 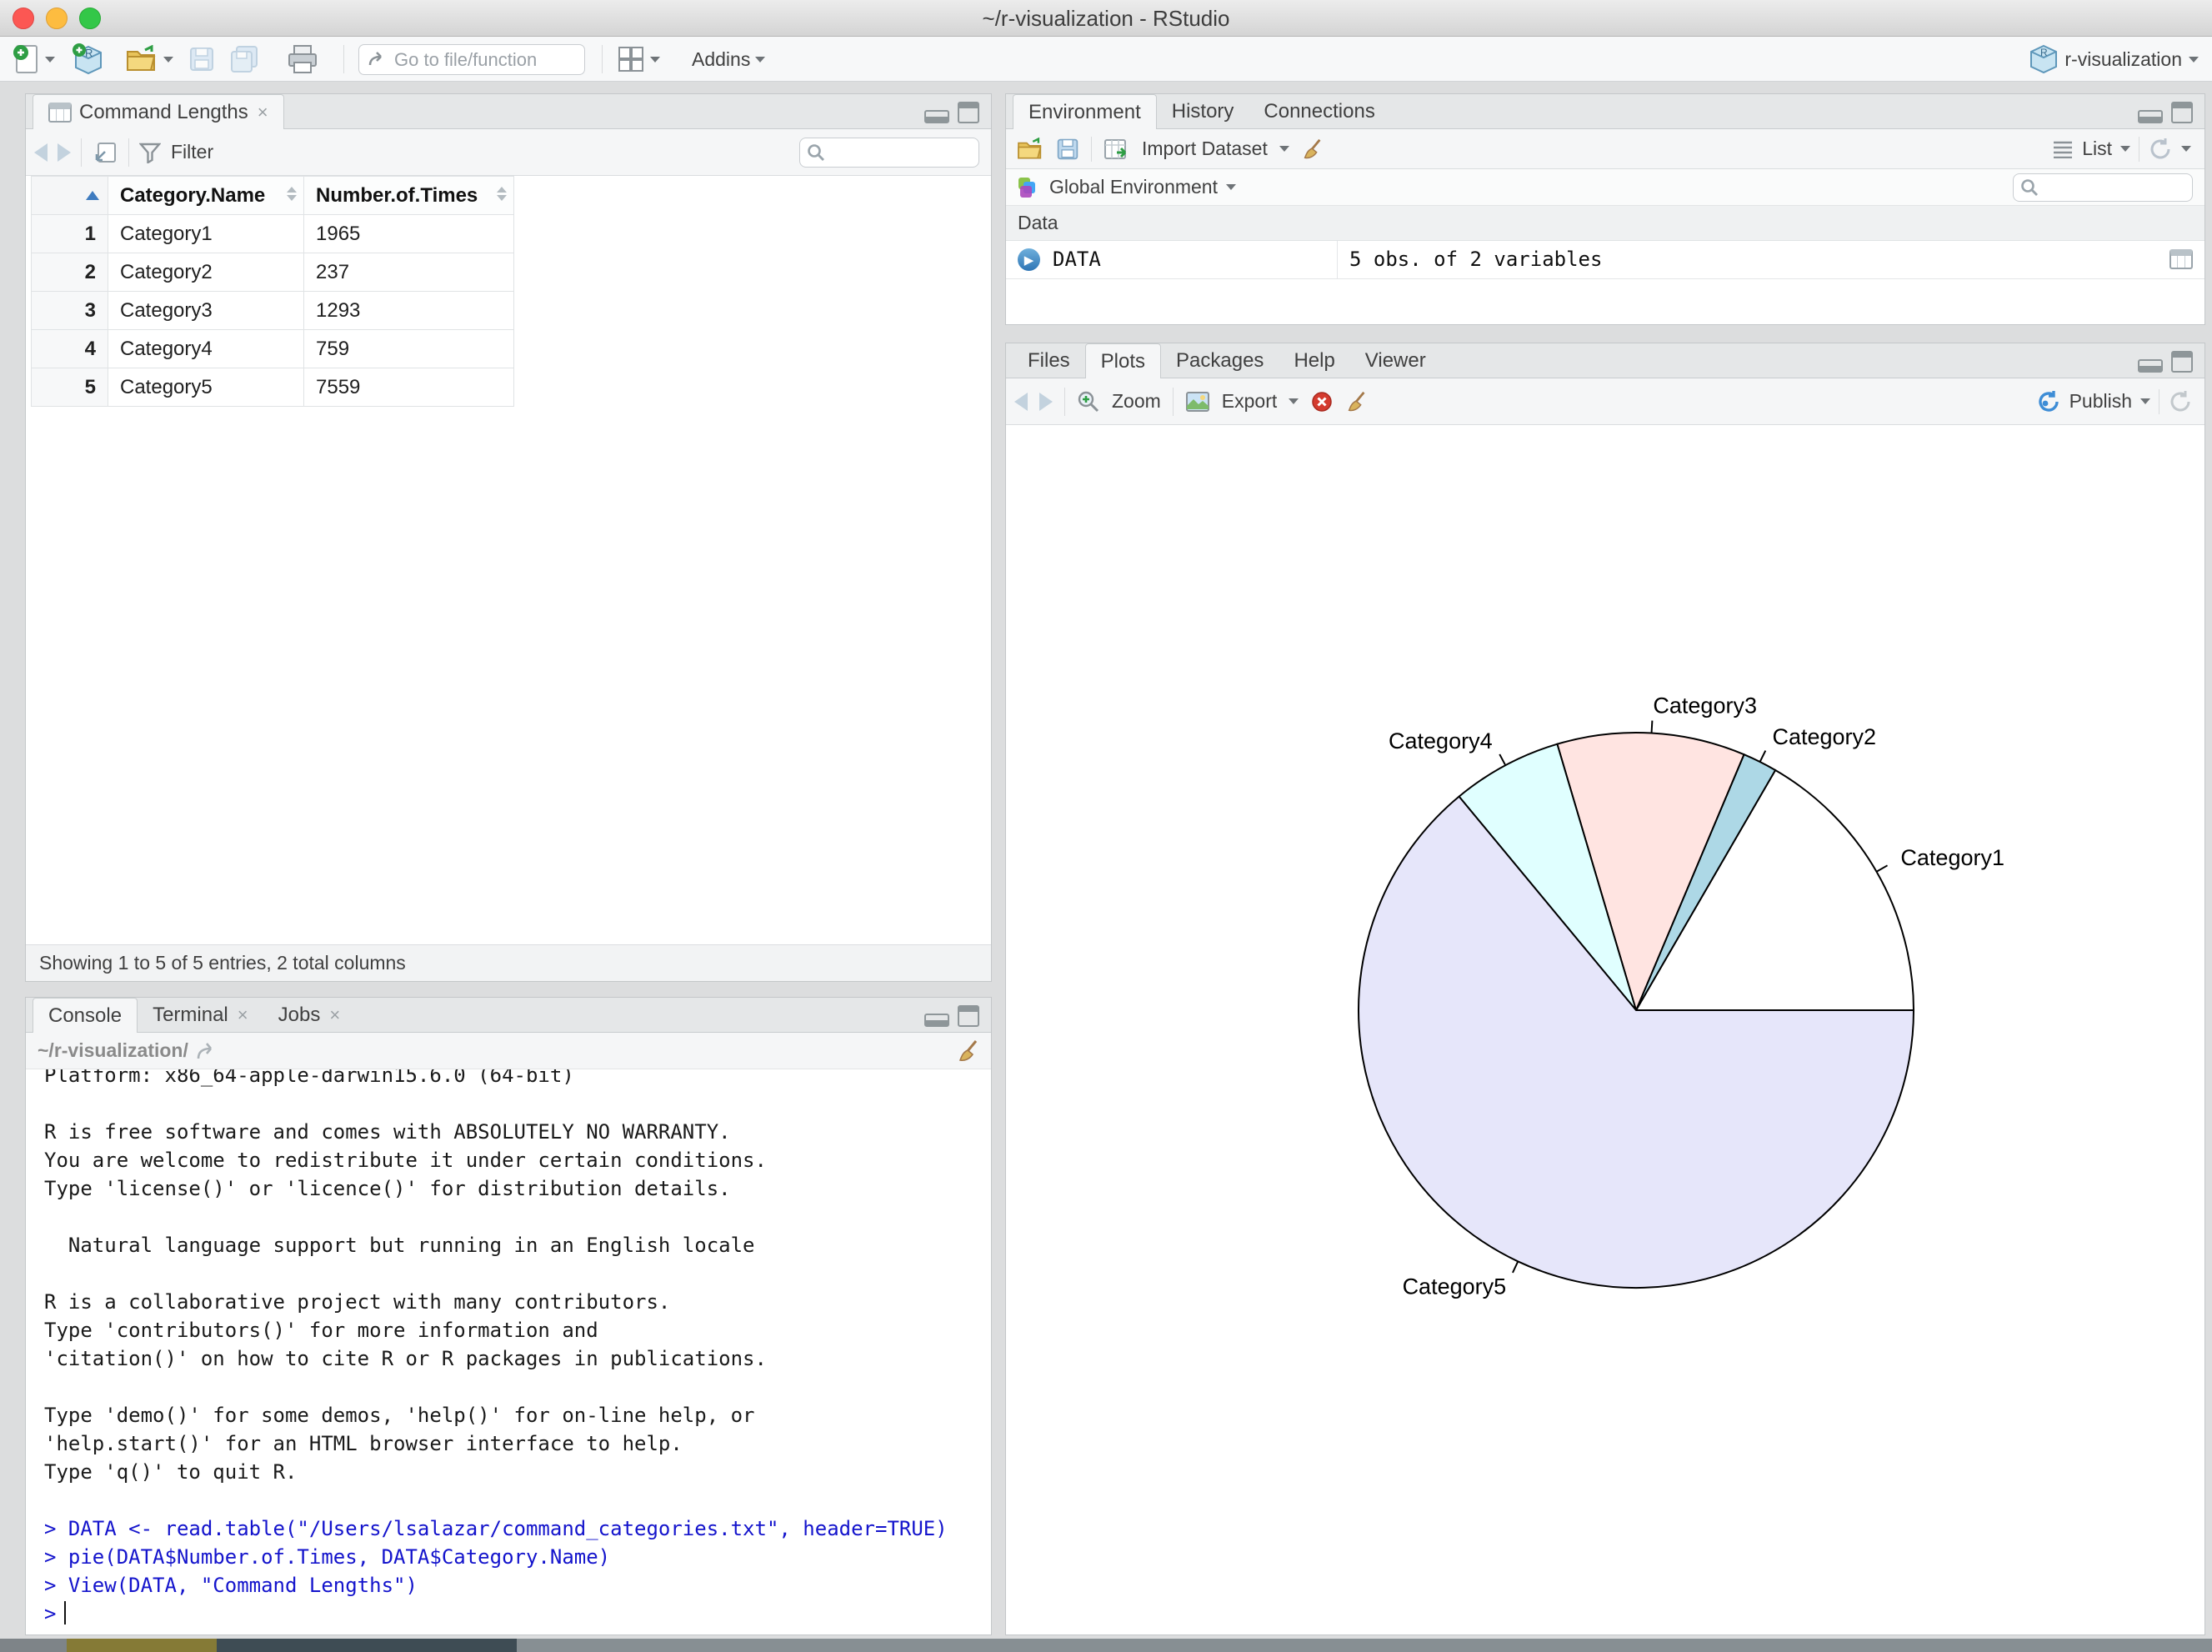 What do you see at coordinates (2114, 59) in the screenshot?
I see `project-menu-button: R r-visualization` at bounding box center [2114, 59].